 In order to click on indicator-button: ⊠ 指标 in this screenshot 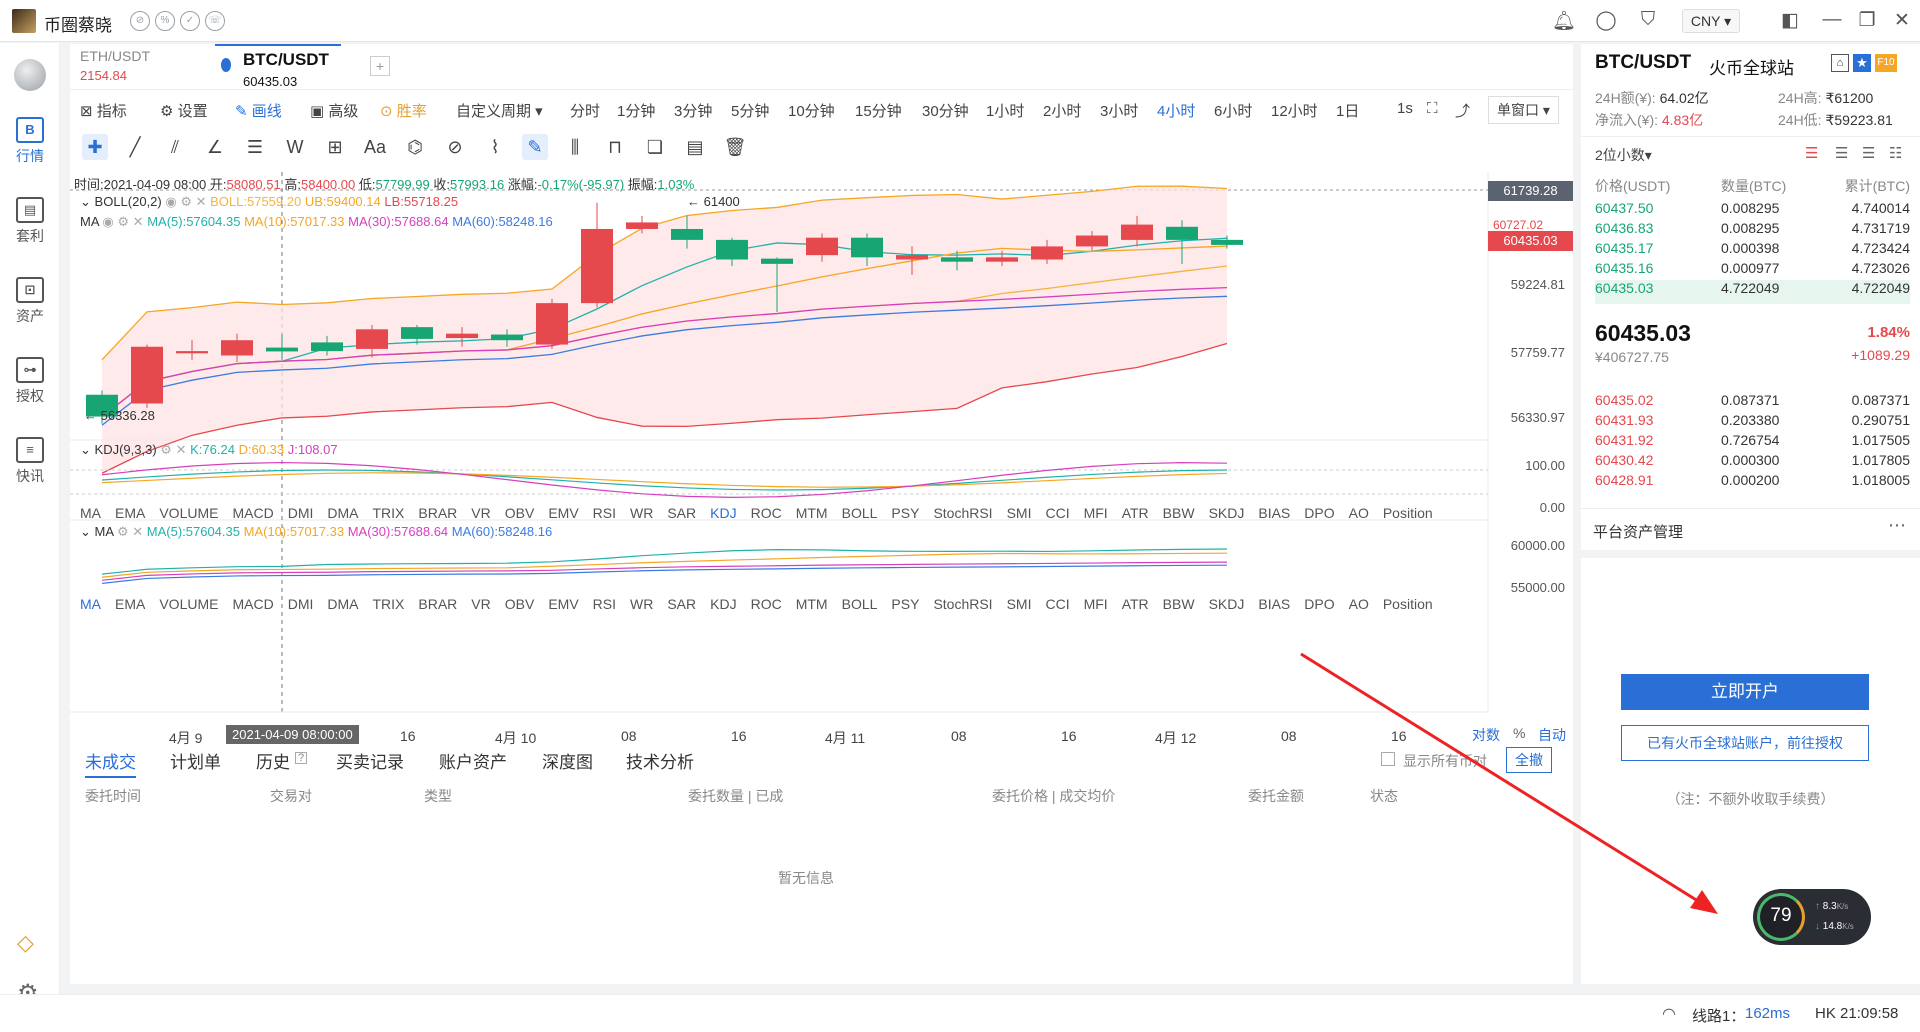, I will do `click(103, 110)`.